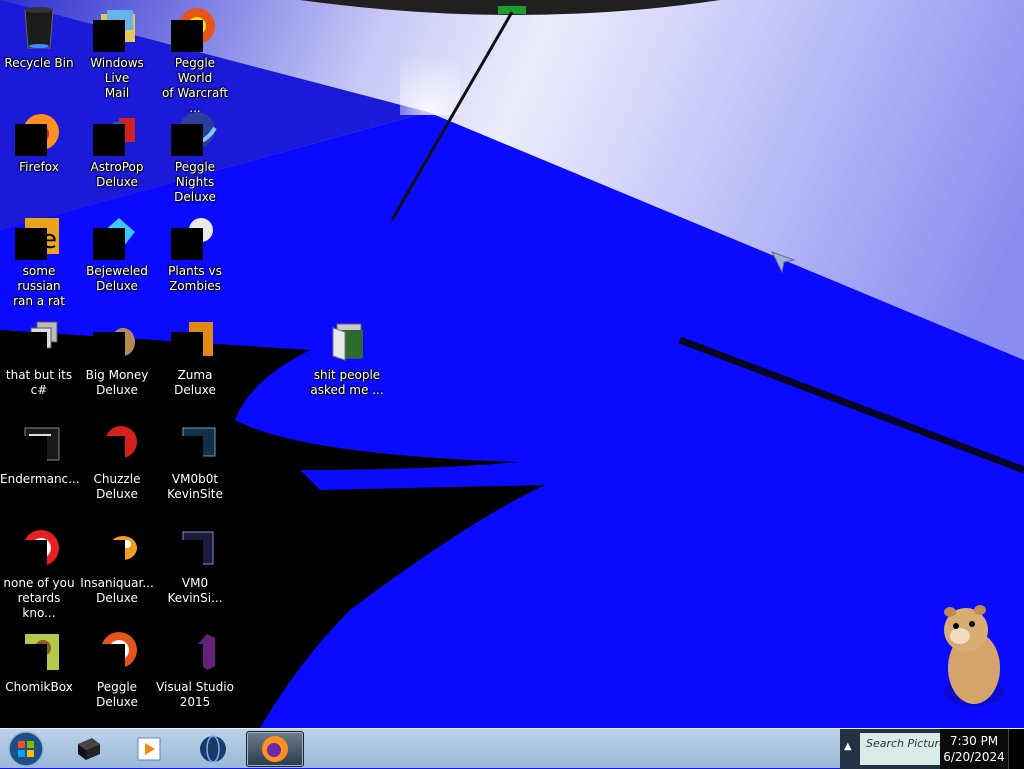 Image resolution: width=1024 pixels, height=769 pixels. I want to click on desktop-icon-visual-studio-2015: Visual Studio 2015, so click(195, 674).